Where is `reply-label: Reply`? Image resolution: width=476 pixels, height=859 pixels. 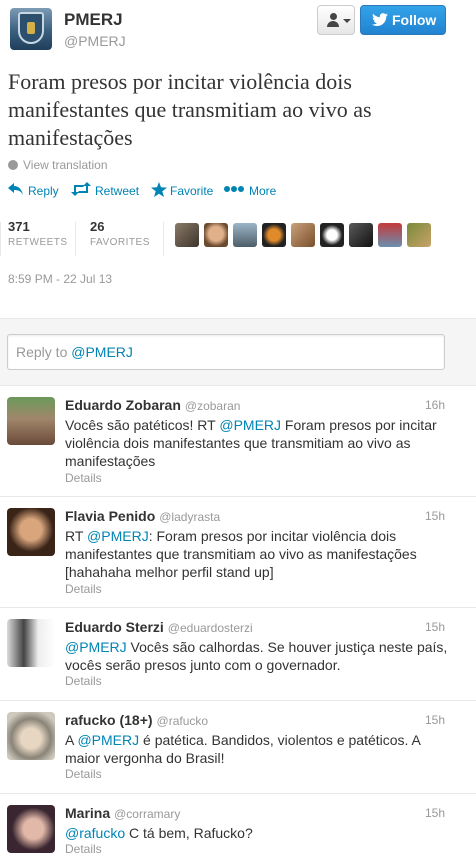 reply-label: Reply is located at coordinates (43, 191).